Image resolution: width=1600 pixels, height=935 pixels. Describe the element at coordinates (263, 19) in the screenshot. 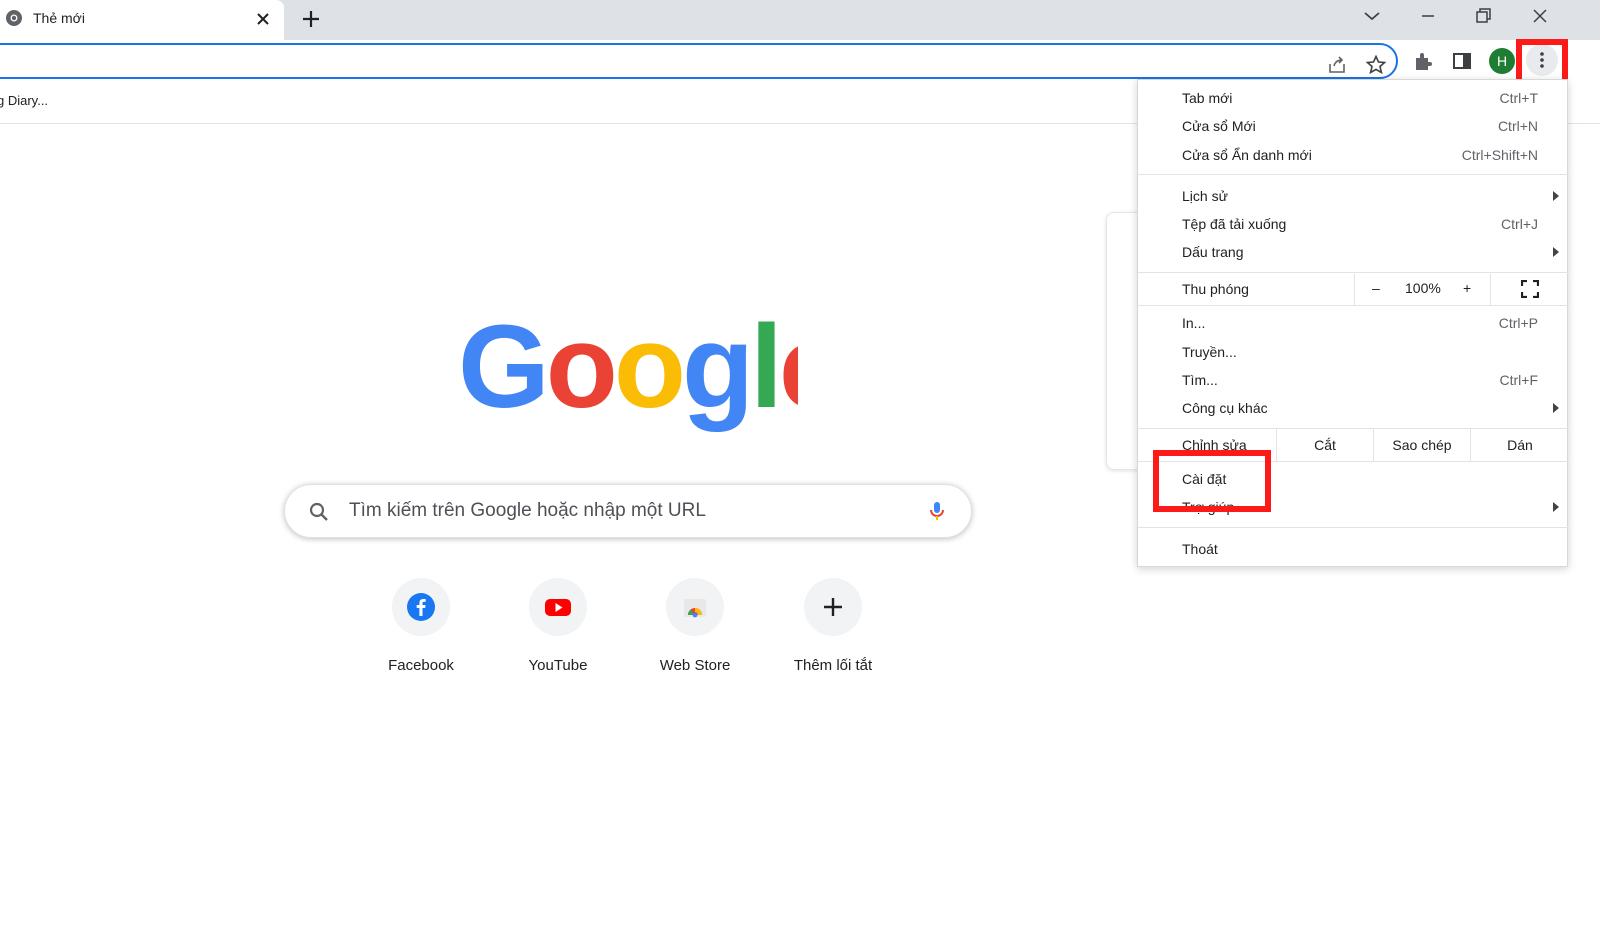

I see `close-tab-icon` at that location.